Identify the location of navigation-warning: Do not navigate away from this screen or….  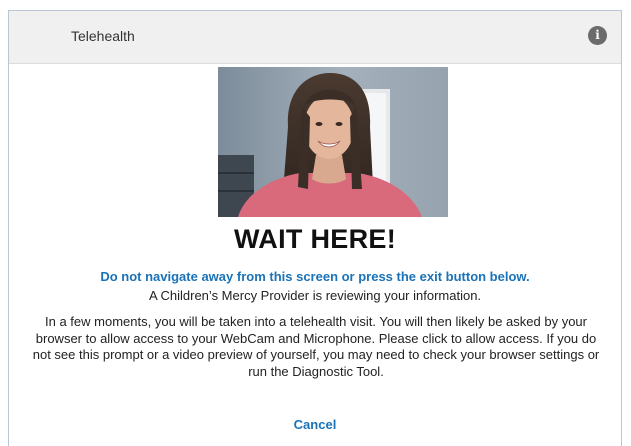
(315, 276).